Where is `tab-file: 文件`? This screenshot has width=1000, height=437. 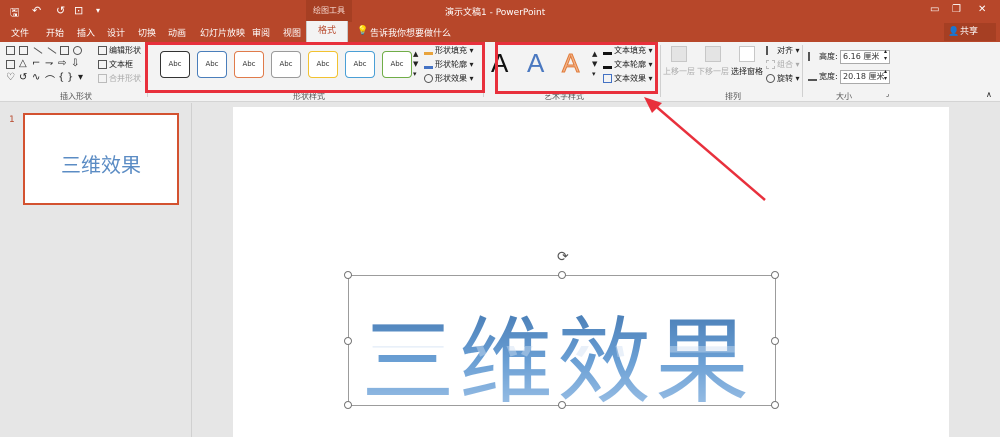
tab-file: 文件 is located at coordinates (20, 32).